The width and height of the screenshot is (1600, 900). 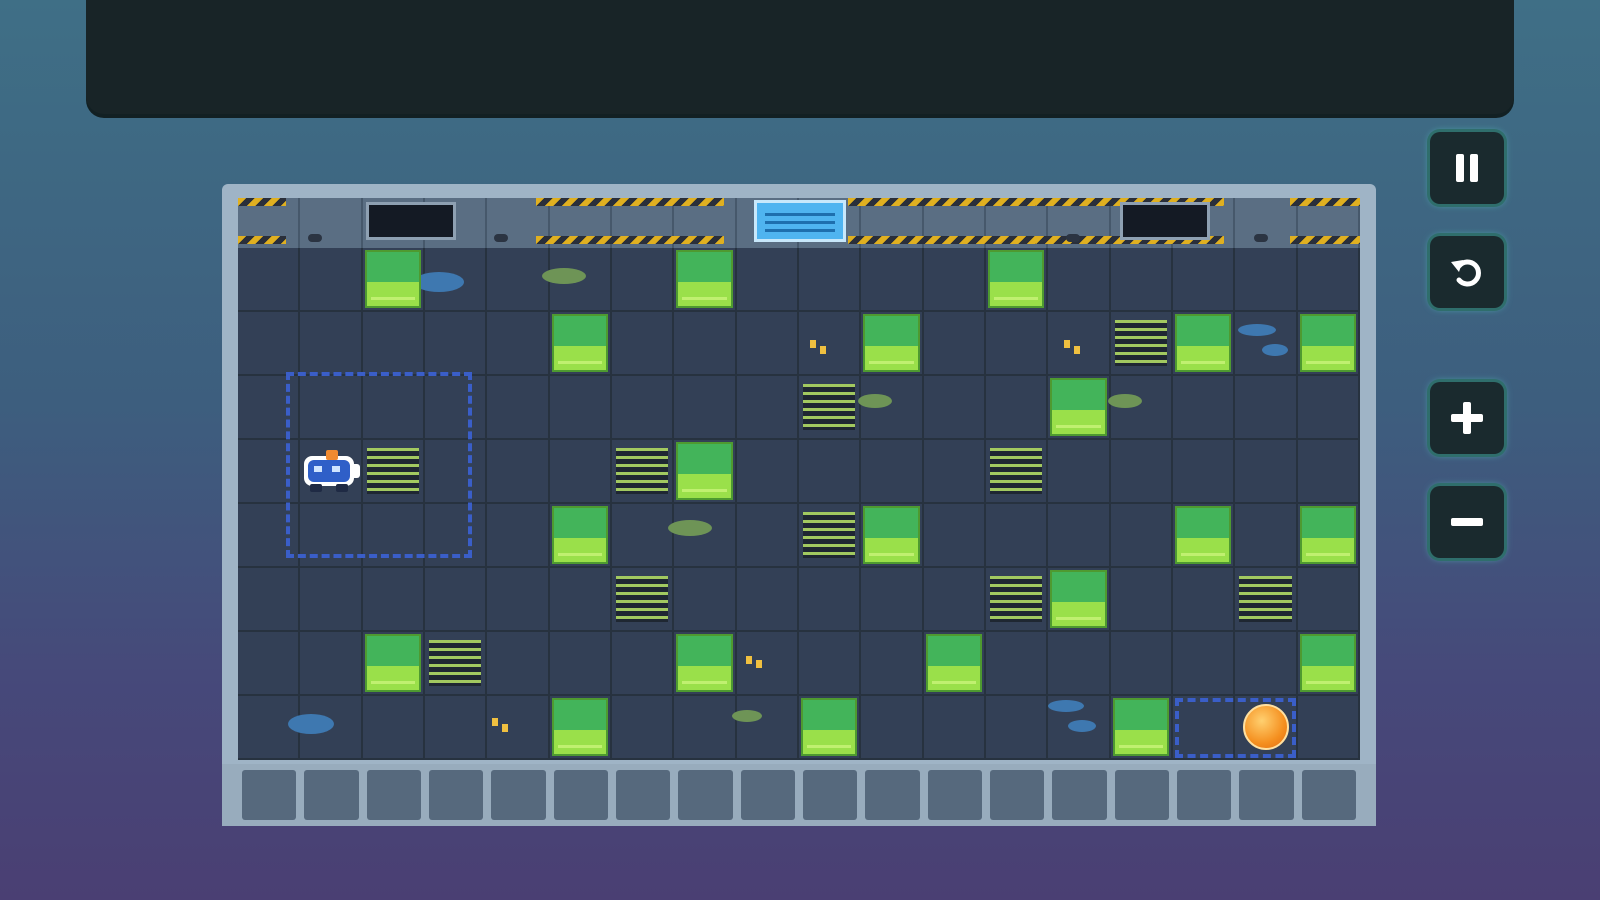 I want to click on zoom-in-button, so click(x=1467, y=418).